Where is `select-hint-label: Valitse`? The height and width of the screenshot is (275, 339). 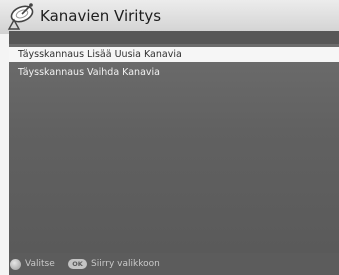
select-hint-label: Valitse is located at coordinates (40, 264).